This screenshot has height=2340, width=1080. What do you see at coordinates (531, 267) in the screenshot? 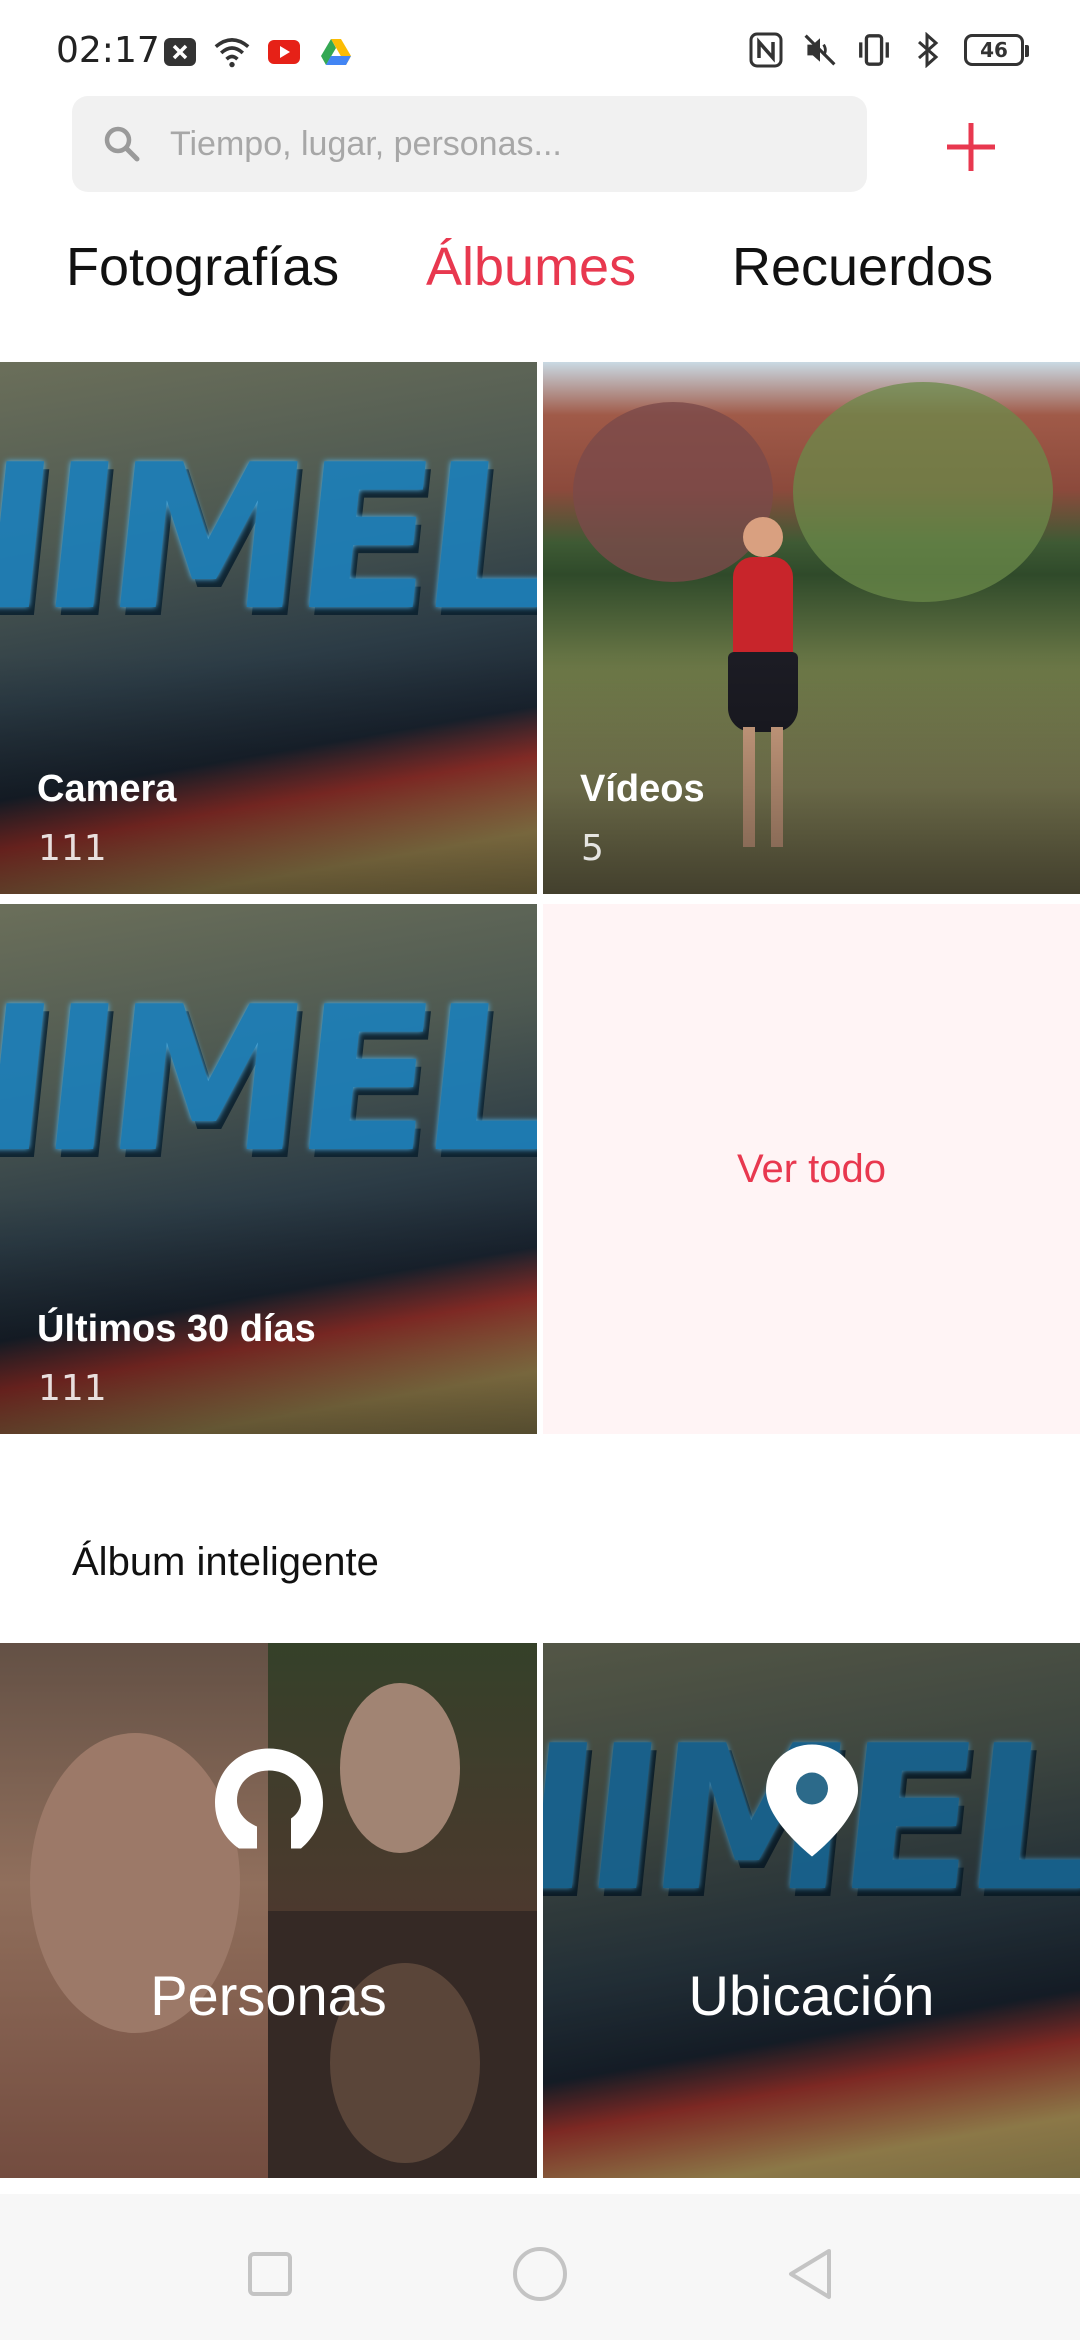
I see `tab-albumes: Álbumes` at bounding box center [531, 267].